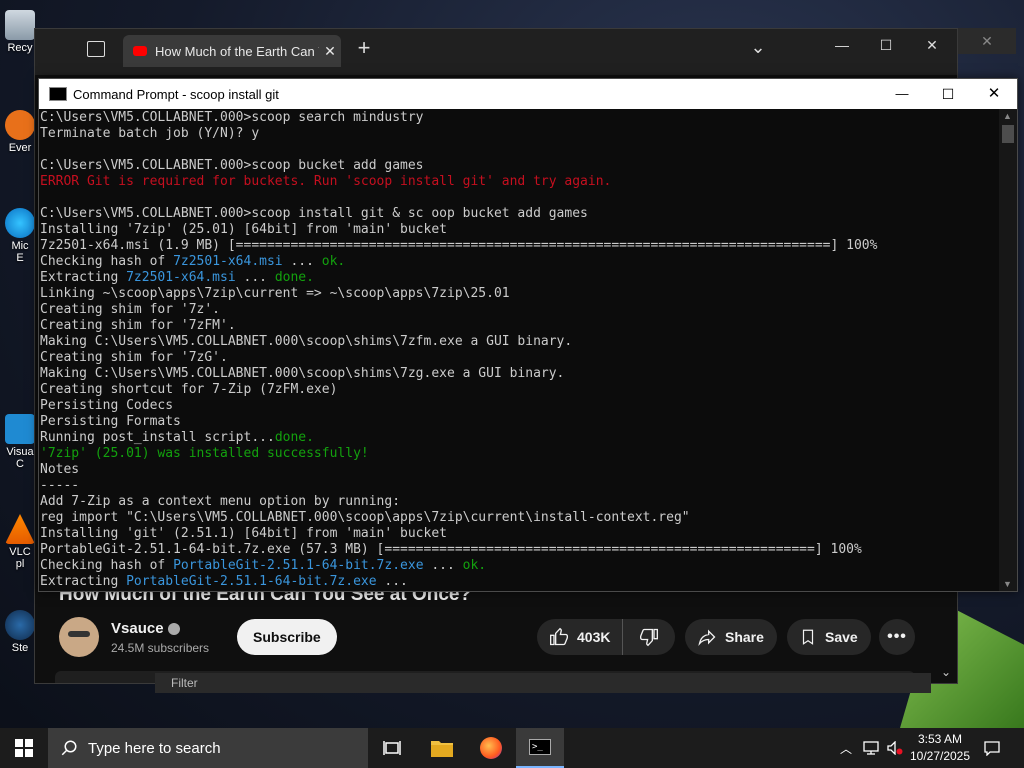 The image size is (1024, 768). I want to click on network-status, so click(871, 748).